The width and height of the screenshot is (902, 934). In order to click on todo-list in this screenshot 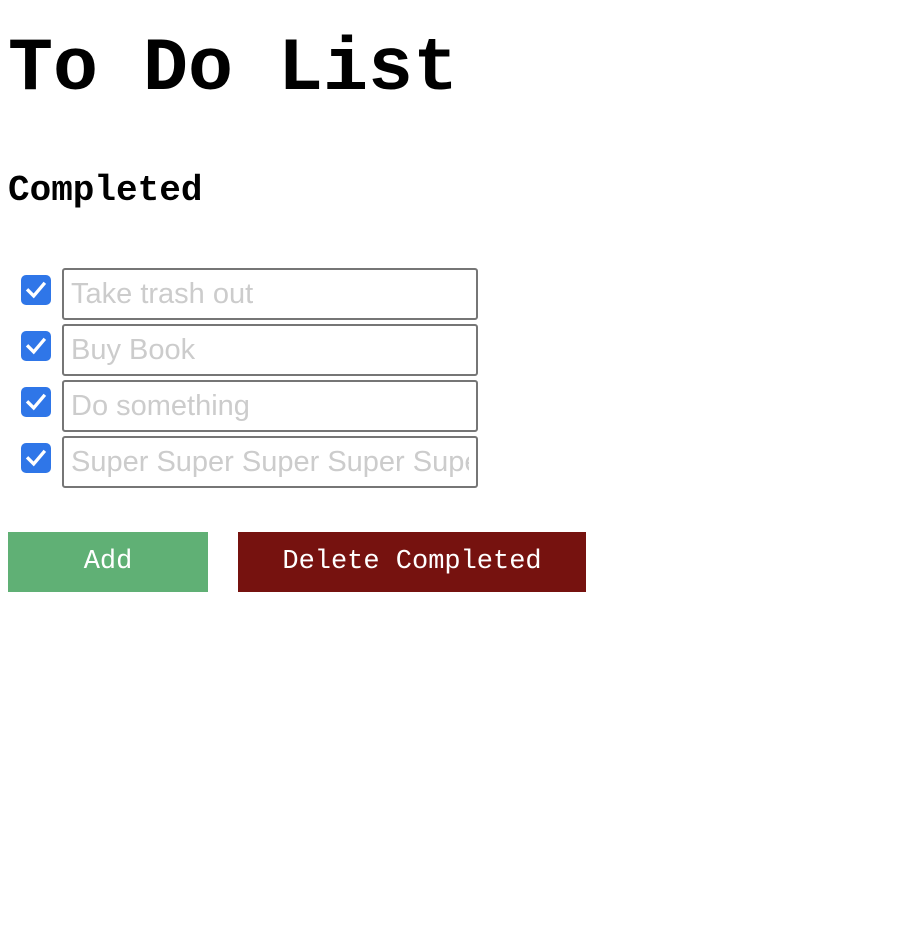, I will do `click(250, 380)`.